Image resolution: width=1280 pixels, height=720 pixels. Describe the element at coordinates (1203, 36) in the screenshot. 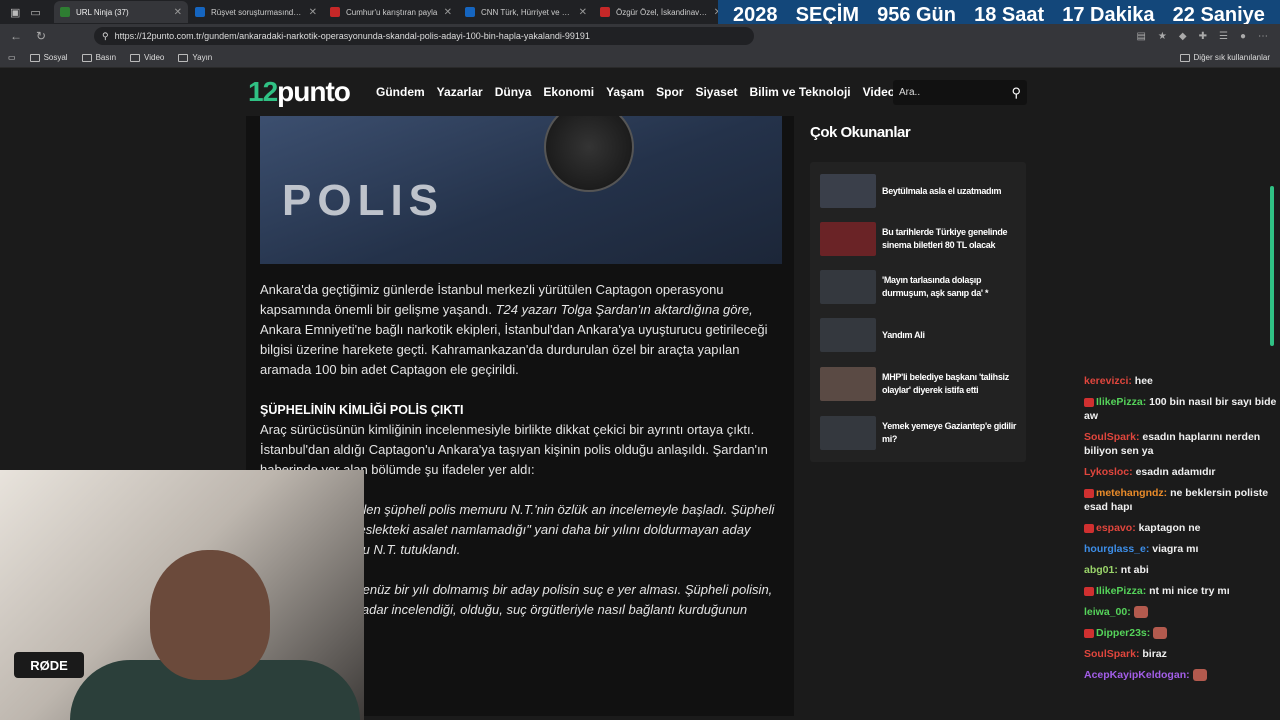

I see `puzzle-icon: ✚` at that location.